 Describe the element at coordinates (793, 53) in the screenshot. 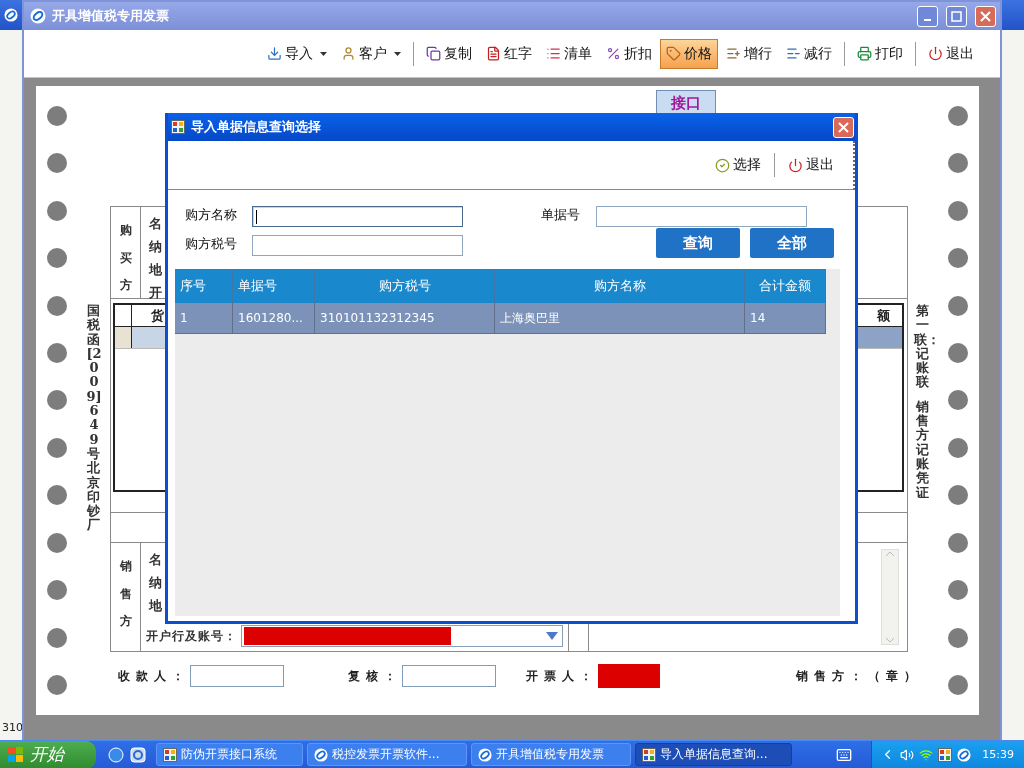

I see `list-minus-icon` at that location.